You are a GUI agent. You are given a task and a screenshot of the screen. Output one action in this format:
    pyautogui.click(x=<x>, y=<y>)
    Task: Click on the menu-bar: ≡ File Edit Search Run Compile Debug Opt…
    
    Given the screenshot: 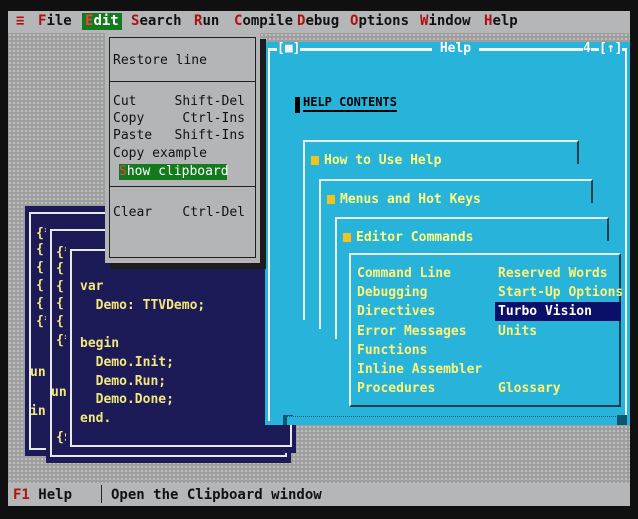 What is the action you would take?
    pyautogui.click(x=319, y=22)
    